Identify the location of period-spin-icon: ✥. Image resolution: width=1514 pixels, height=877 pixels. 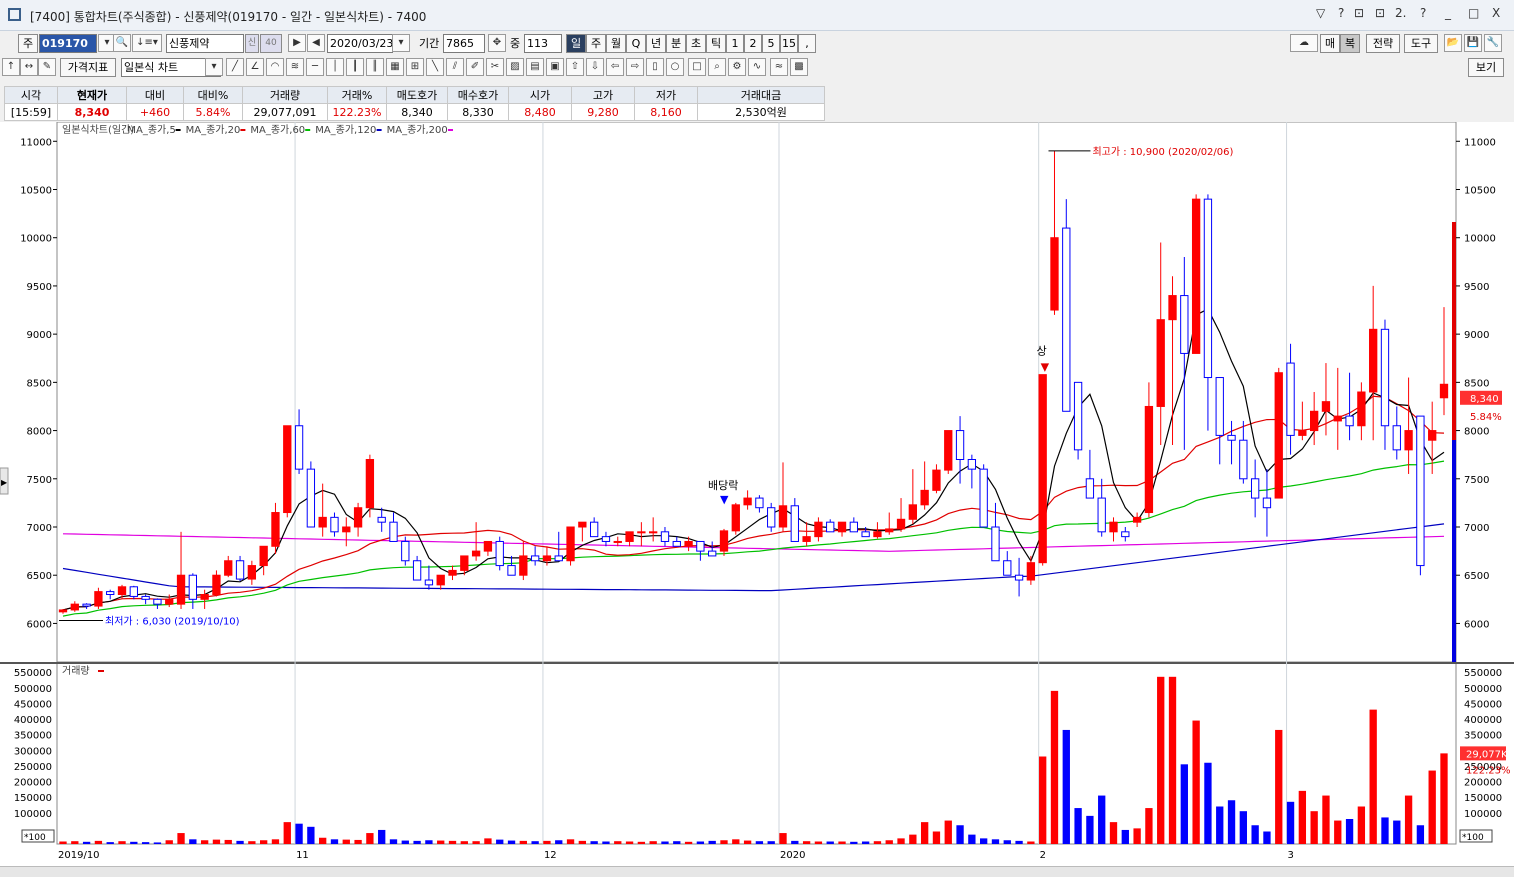
(497, 43).